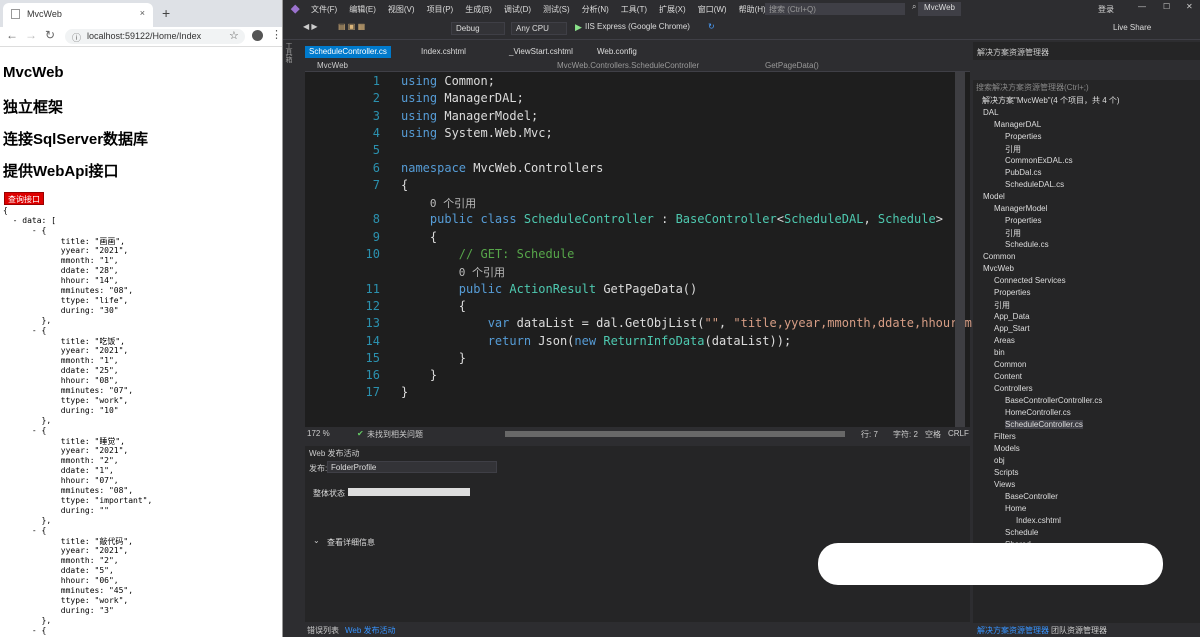 This screenshot has width=1200, height=637. I want to click on issues-text: 未找到相关问题, so click(395, 434).